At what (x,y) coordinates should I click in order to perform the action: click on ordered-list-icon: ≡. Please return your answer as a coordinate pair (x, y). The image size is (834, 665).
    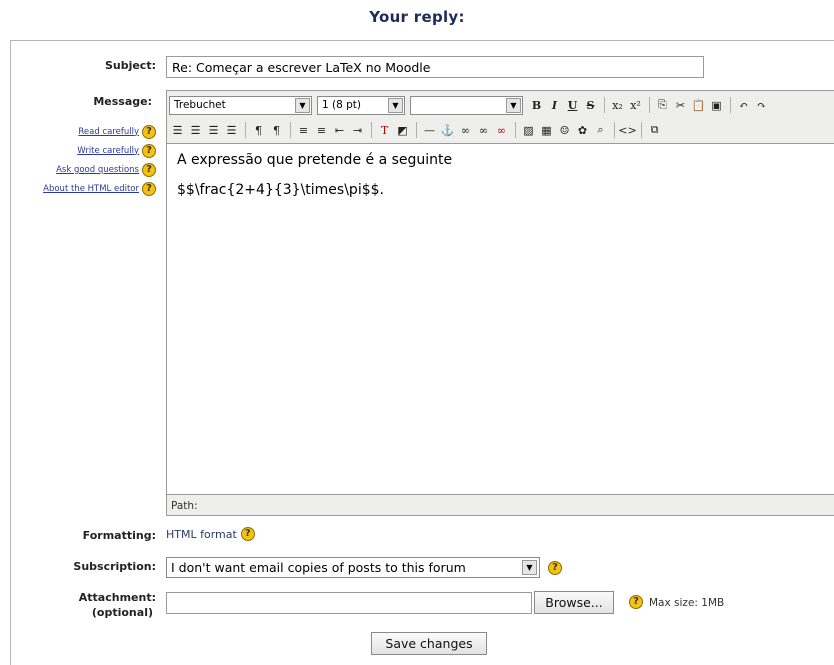
    Looking at the image, I should click on (303, 130).